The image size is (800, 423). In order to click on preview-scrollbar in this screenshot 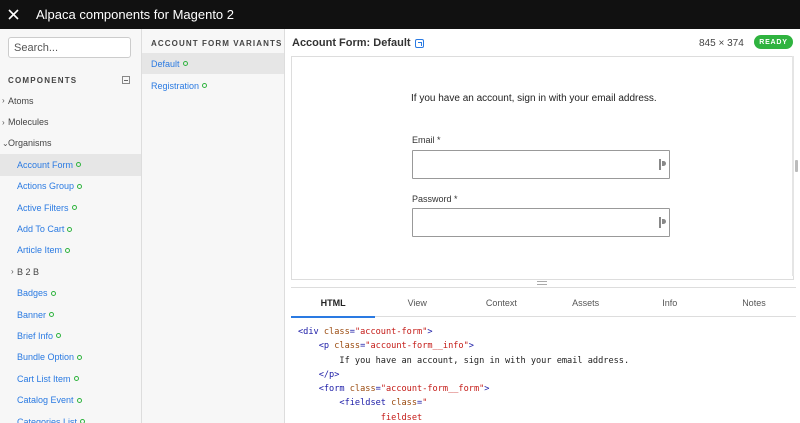, I will do `click(793, 166)`.